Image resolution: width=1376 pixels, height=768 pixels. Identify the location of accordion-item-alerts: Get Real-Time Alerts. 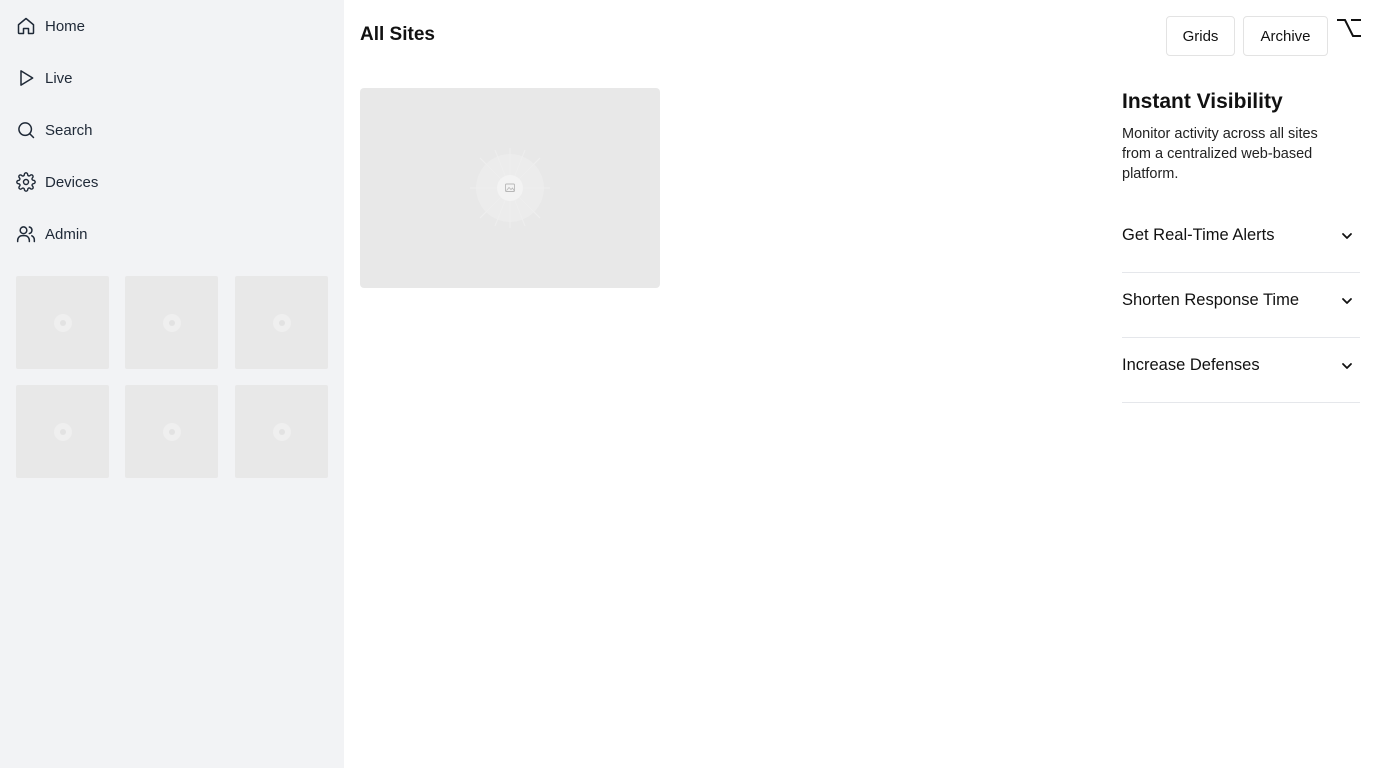
(1241, 240).